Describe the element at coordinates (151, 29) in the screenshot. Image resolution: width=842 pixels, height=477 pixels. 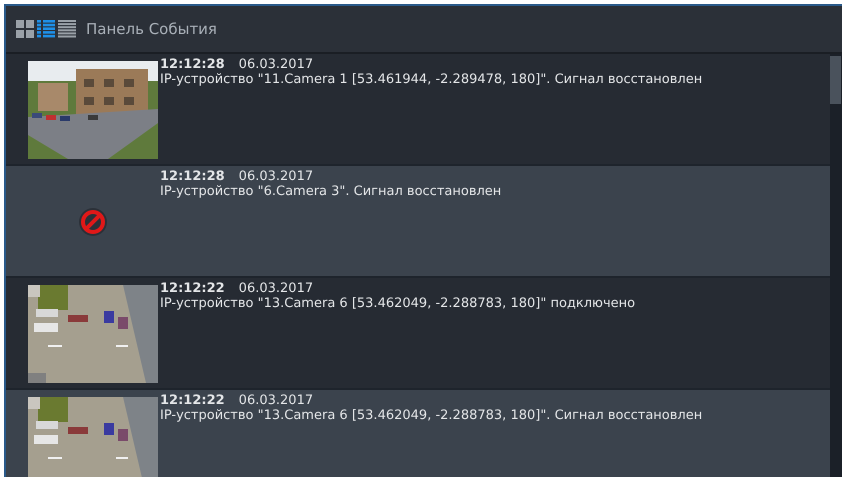
I see `panel-title: Панель События` at that location.